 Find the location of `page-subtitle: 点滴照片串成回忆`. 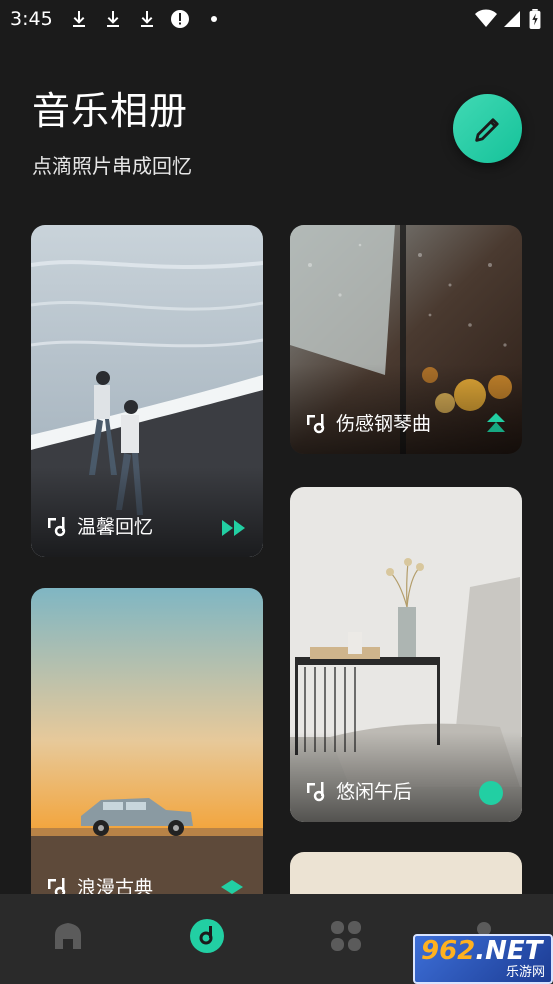

page-subtitle: 点滴照片串成回忆 is located at coordinates (112, 166).